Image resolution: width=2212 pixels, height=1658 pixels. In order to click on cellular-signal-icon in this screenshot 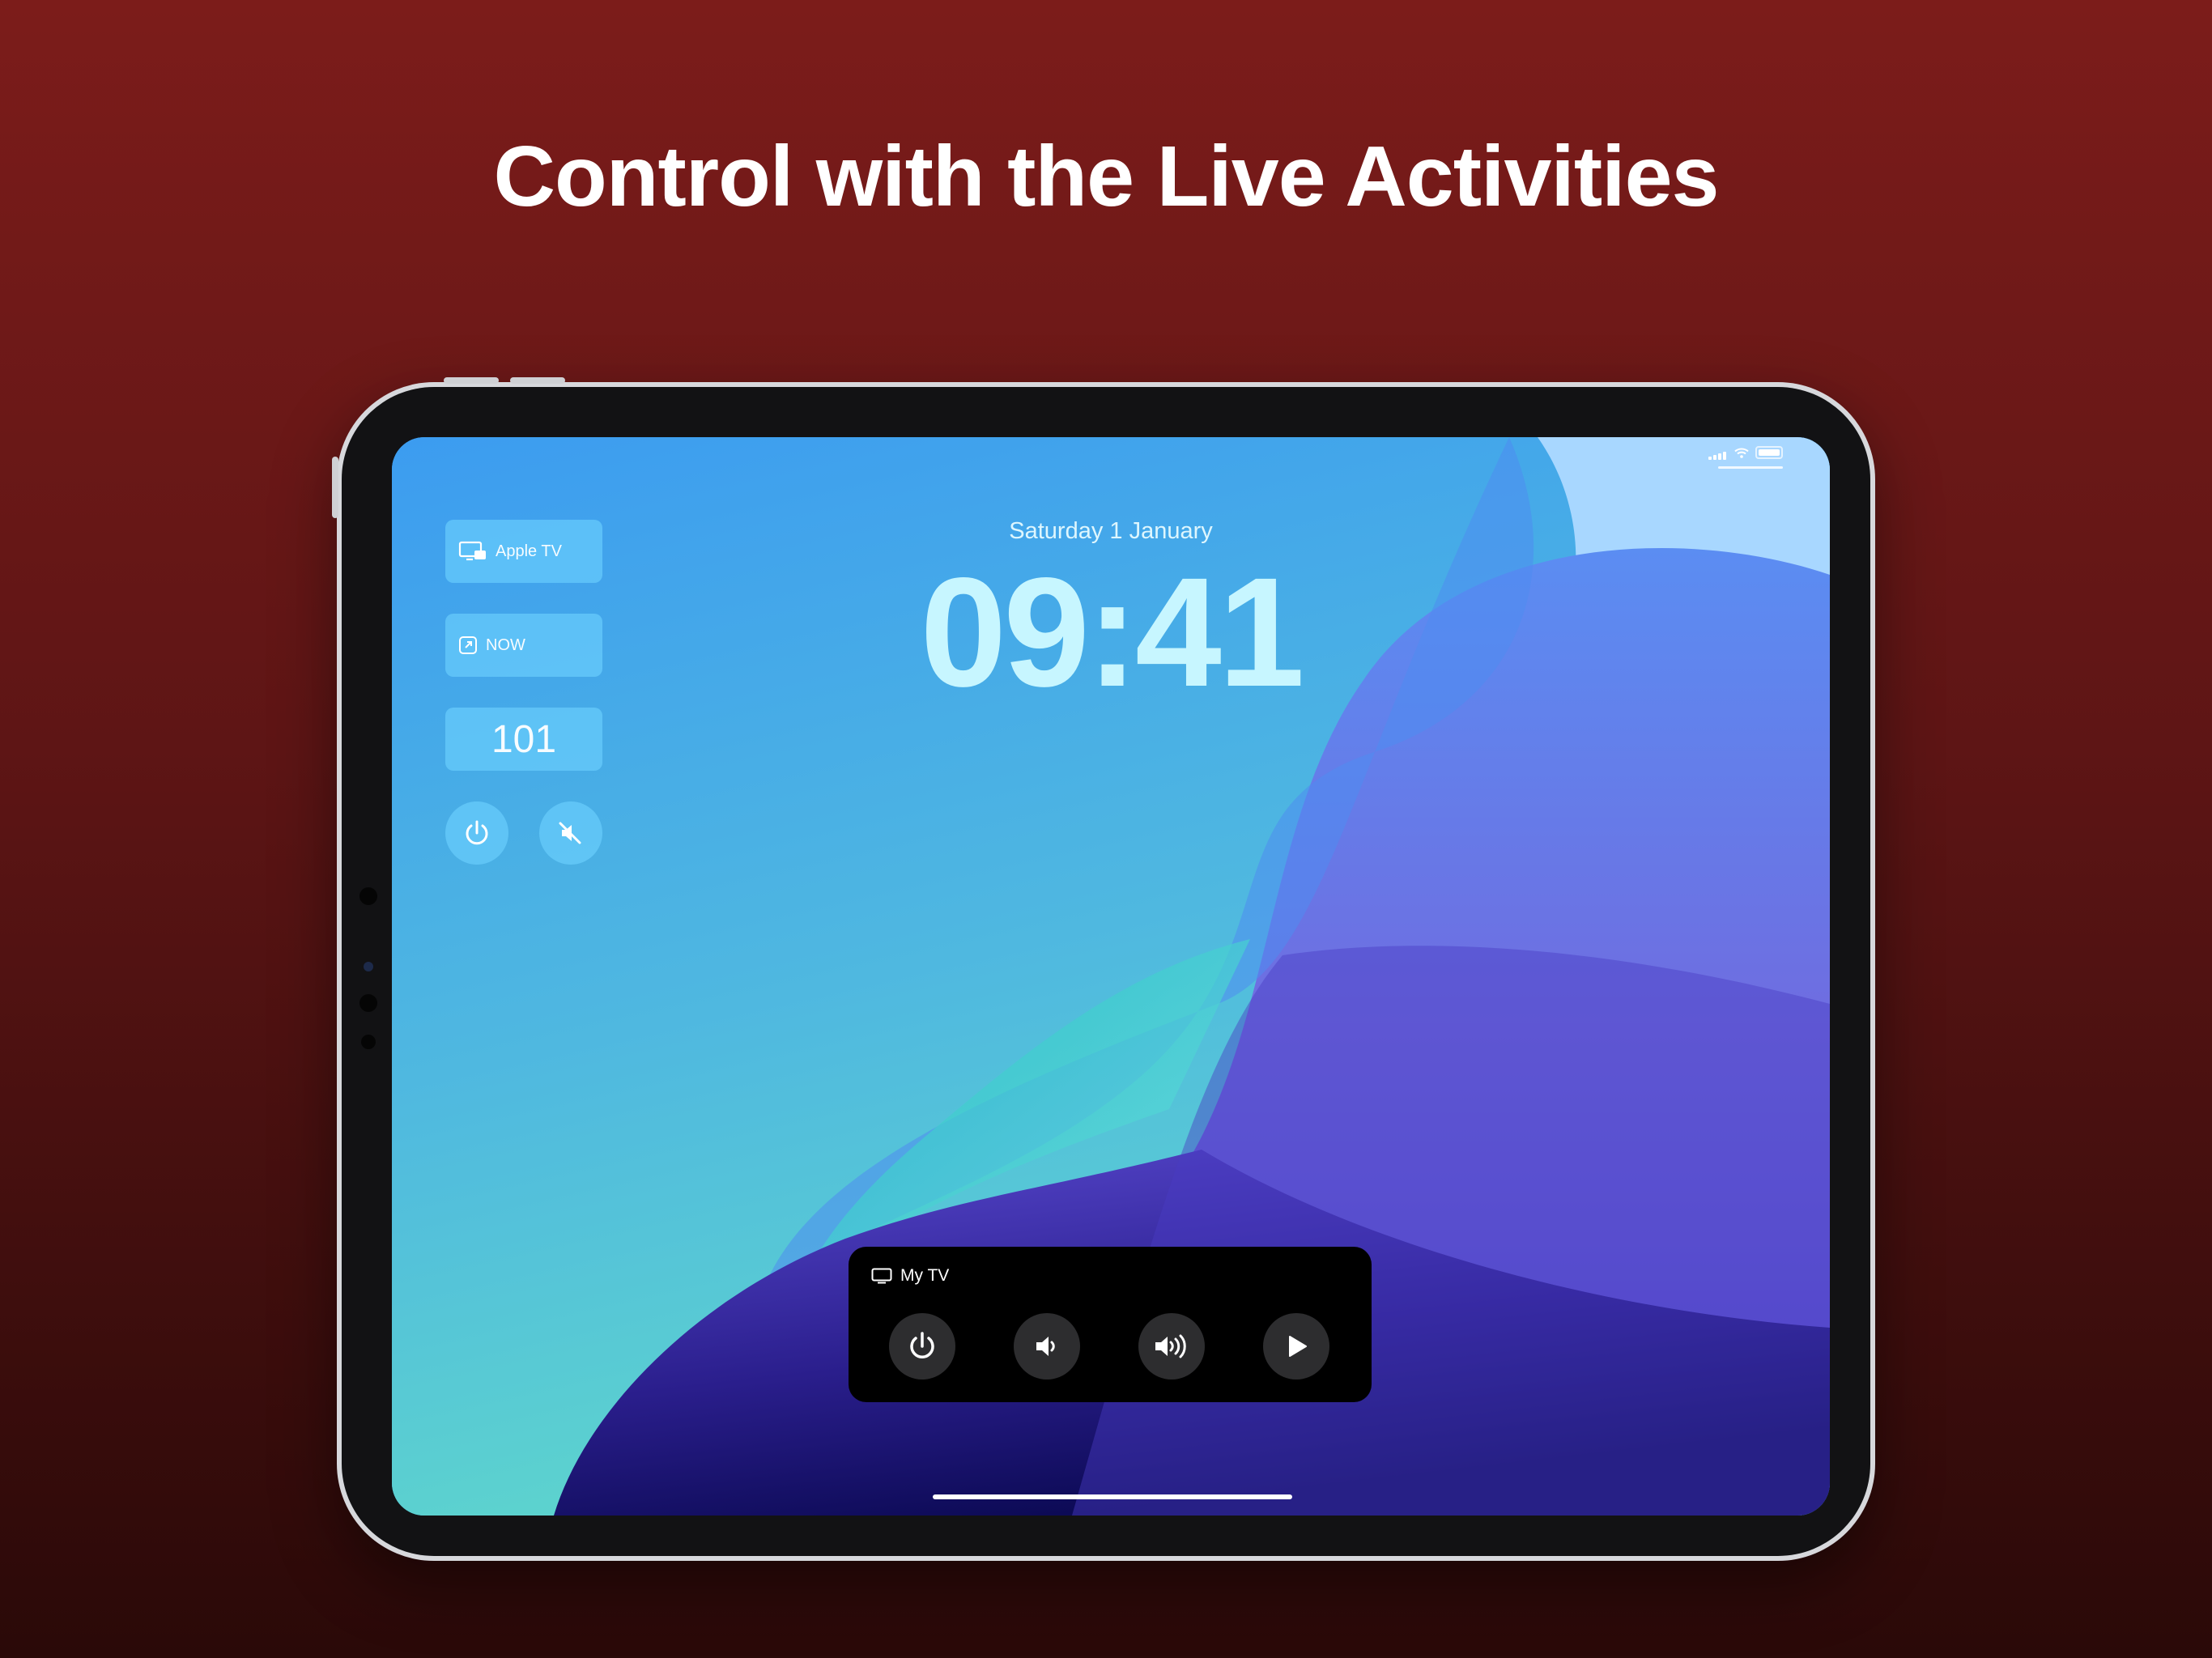, I will do `click(1718, 452)`.